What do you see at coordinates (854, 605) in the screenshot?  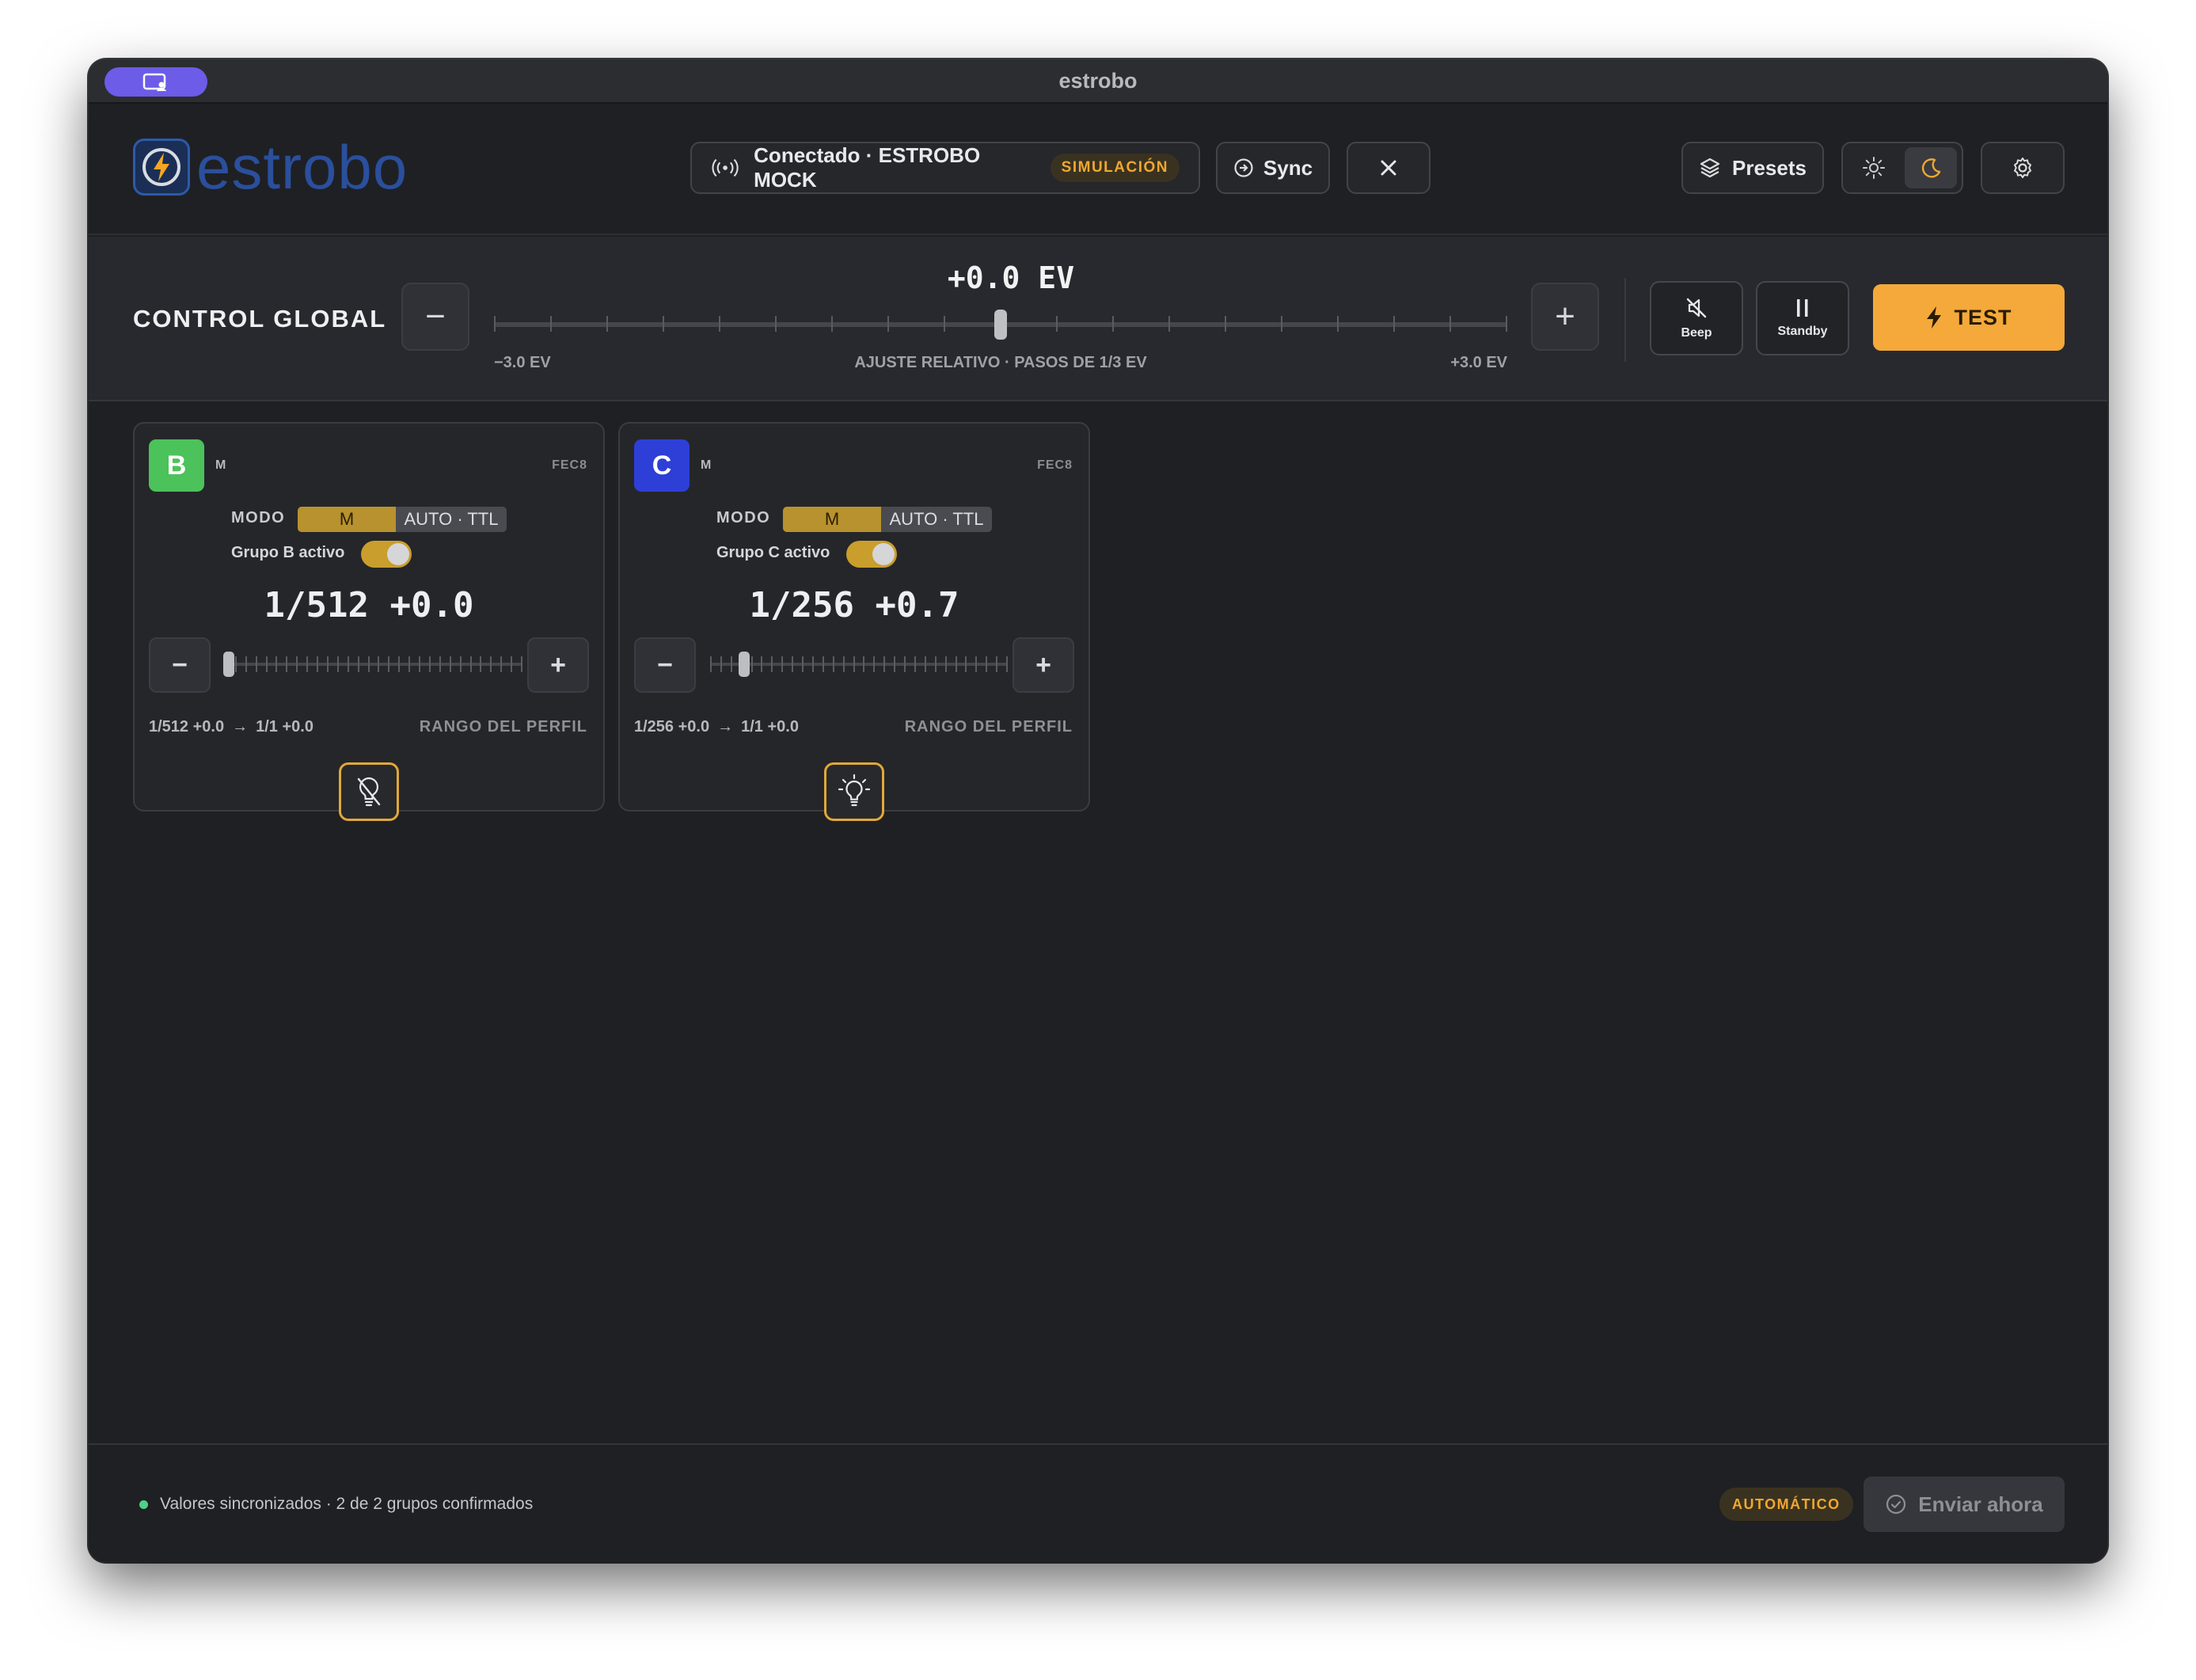 I see `group-power-value: 1/256 +0.7` at bounding box center [854, 605].